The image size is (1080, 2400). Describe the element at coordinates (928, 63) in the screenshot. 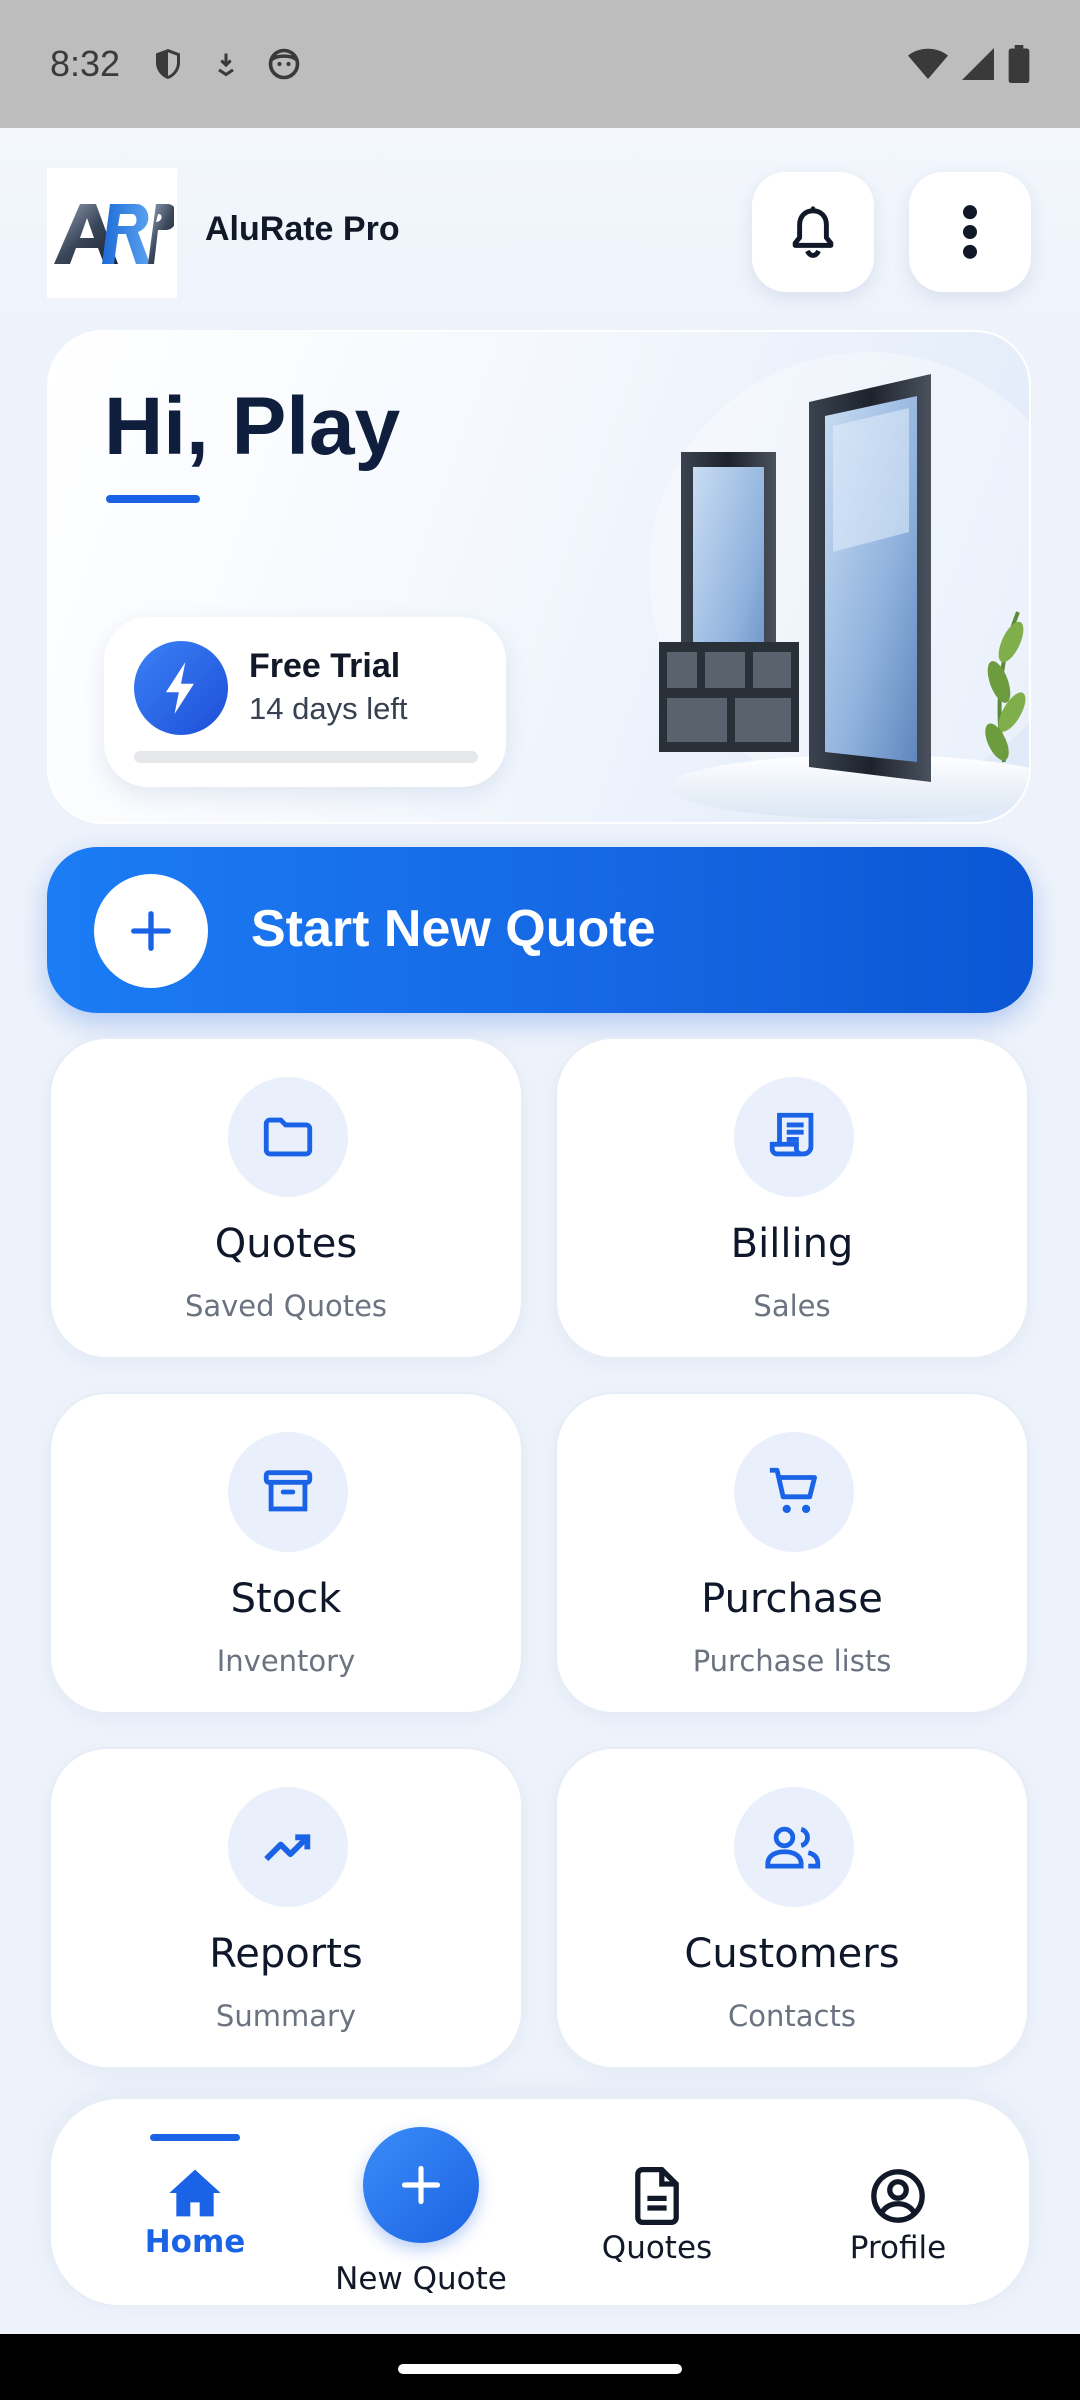

I see `wifi-icon` at that location.